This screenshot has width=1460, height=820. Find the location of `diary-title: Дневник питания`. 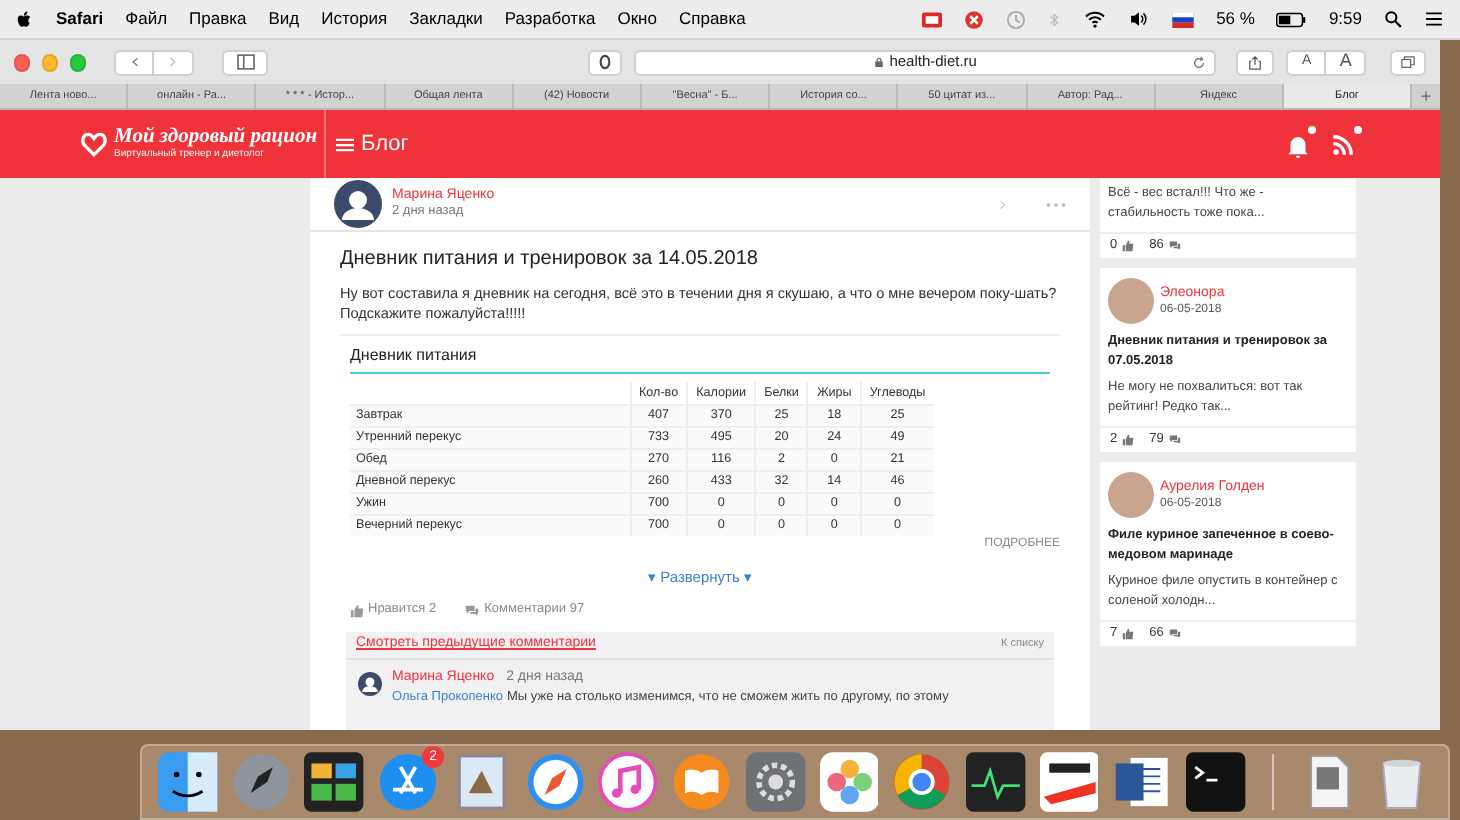

diary-title: Дневник питания is located at coordinates (700, 359).